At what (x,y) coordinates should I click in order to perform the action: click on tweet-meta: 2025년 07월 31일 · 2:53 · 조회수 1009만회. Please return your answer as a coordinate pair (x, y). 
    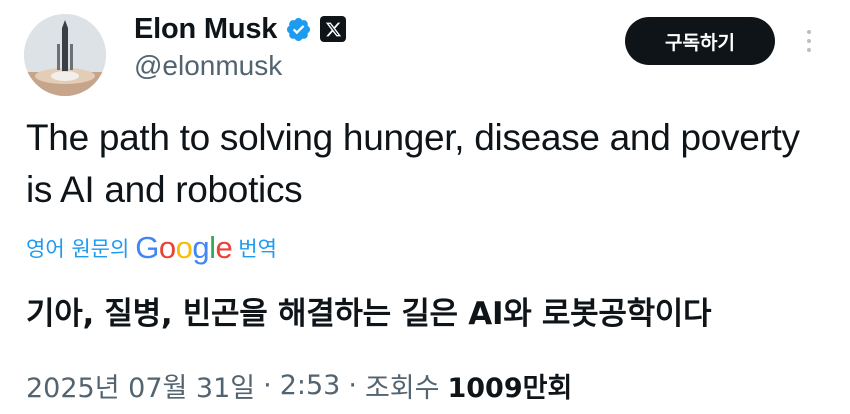
    Looking at the image, I should click on (299, 385).